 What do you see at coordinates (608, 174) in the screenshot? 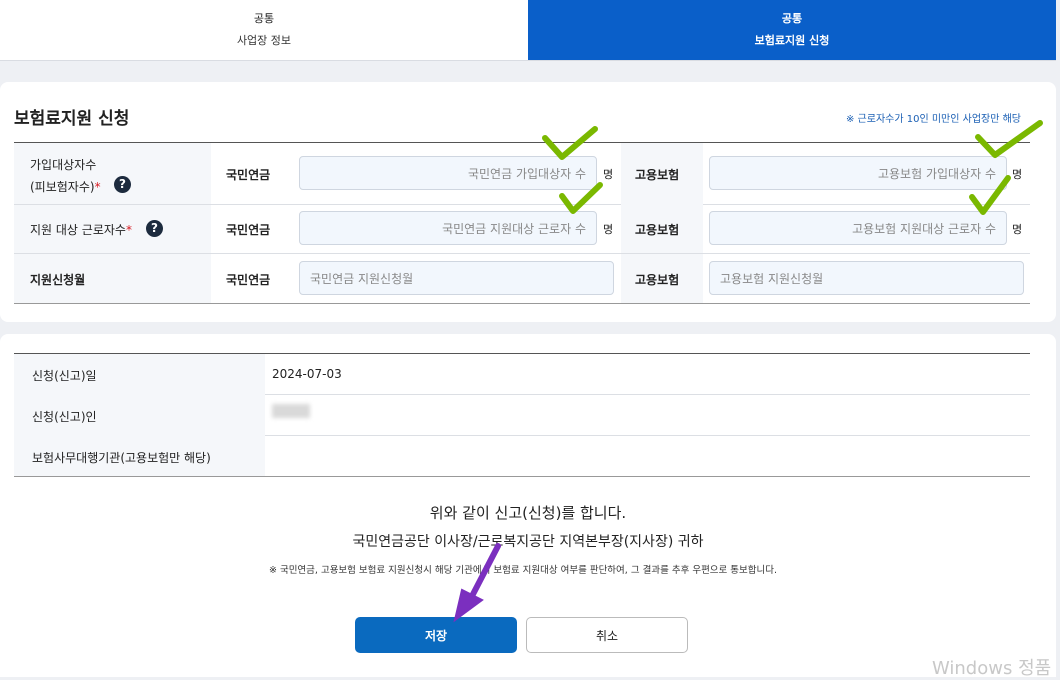
I see `pension-enrollees-unit: 명` at bounding box center [608, 174].